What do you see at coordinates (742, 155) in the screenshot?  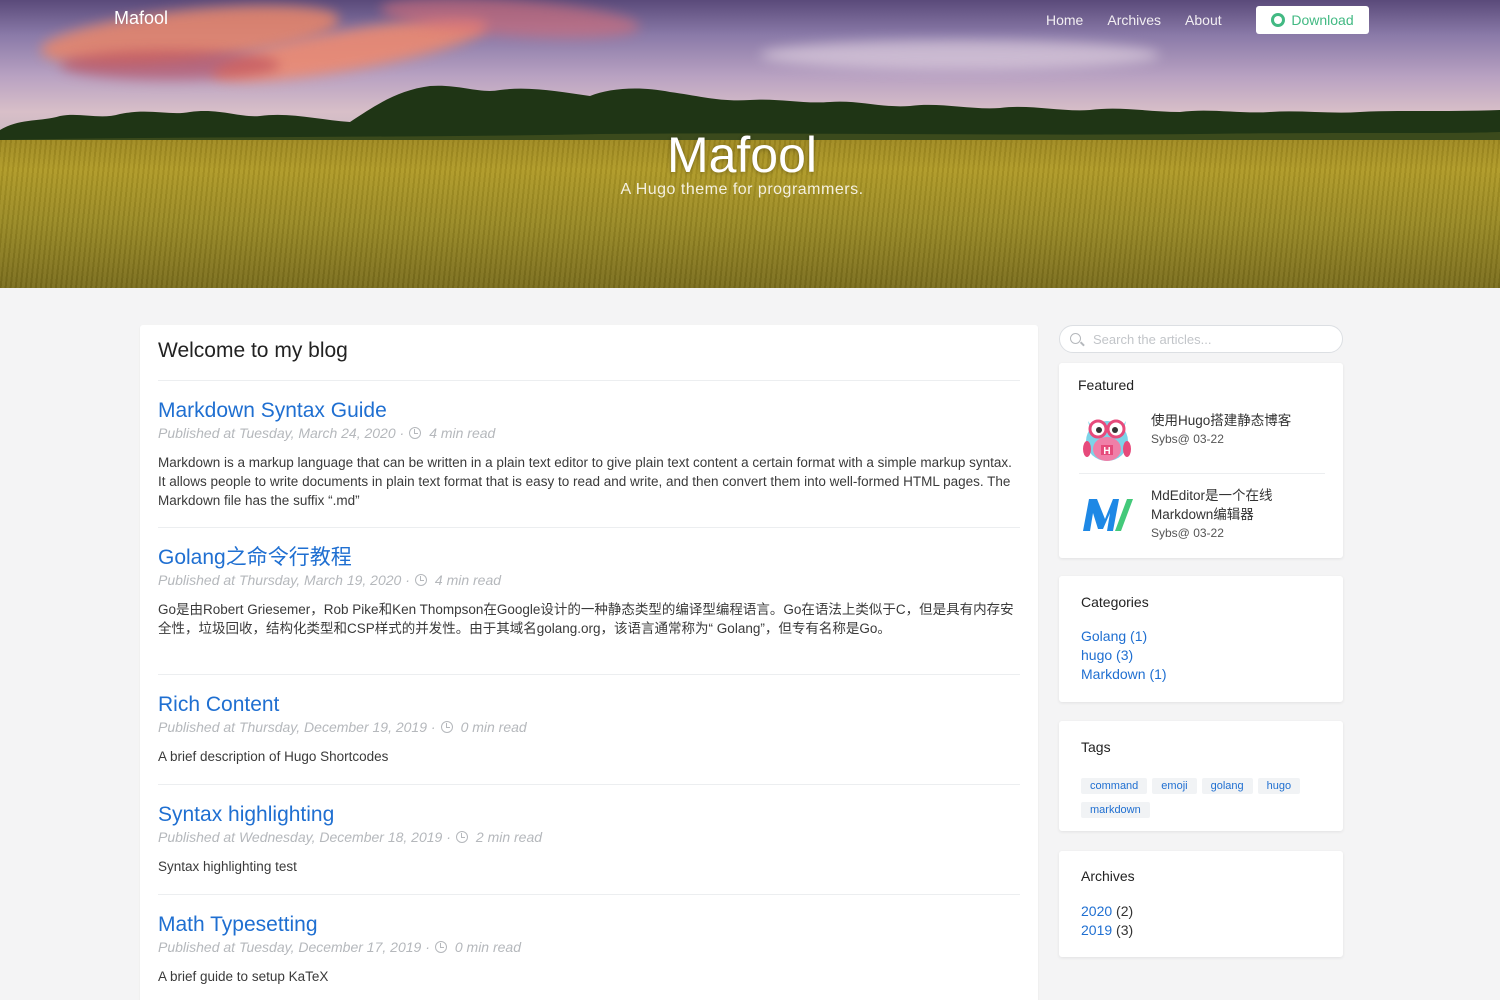 I see `hero-title: Mafool` at bounding box center [742, 155].